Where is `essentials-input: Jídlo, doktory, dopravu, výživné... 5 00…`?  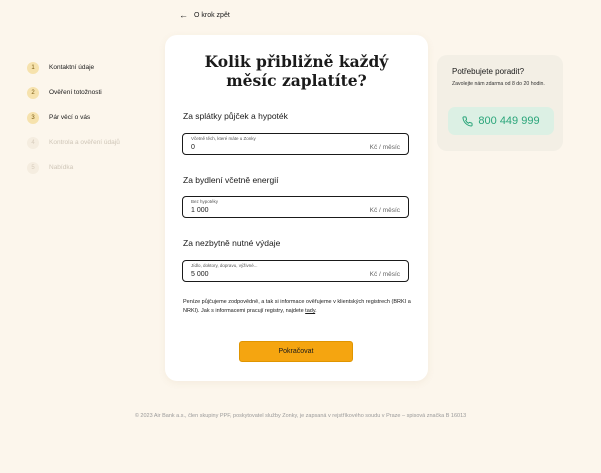
essentials-input: Jídlo, doktory, dopravu, výživné... 5 00… is located at coordinates (295, 271).